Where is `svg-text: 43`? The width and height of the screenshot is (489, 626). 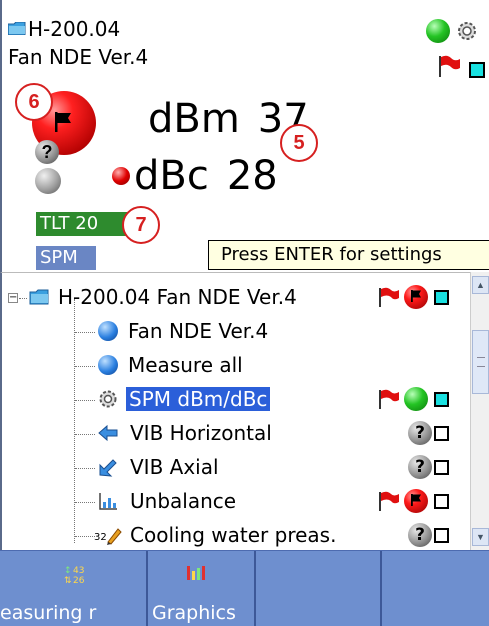
svg-text: 43 is located at coordinates (78, 571).